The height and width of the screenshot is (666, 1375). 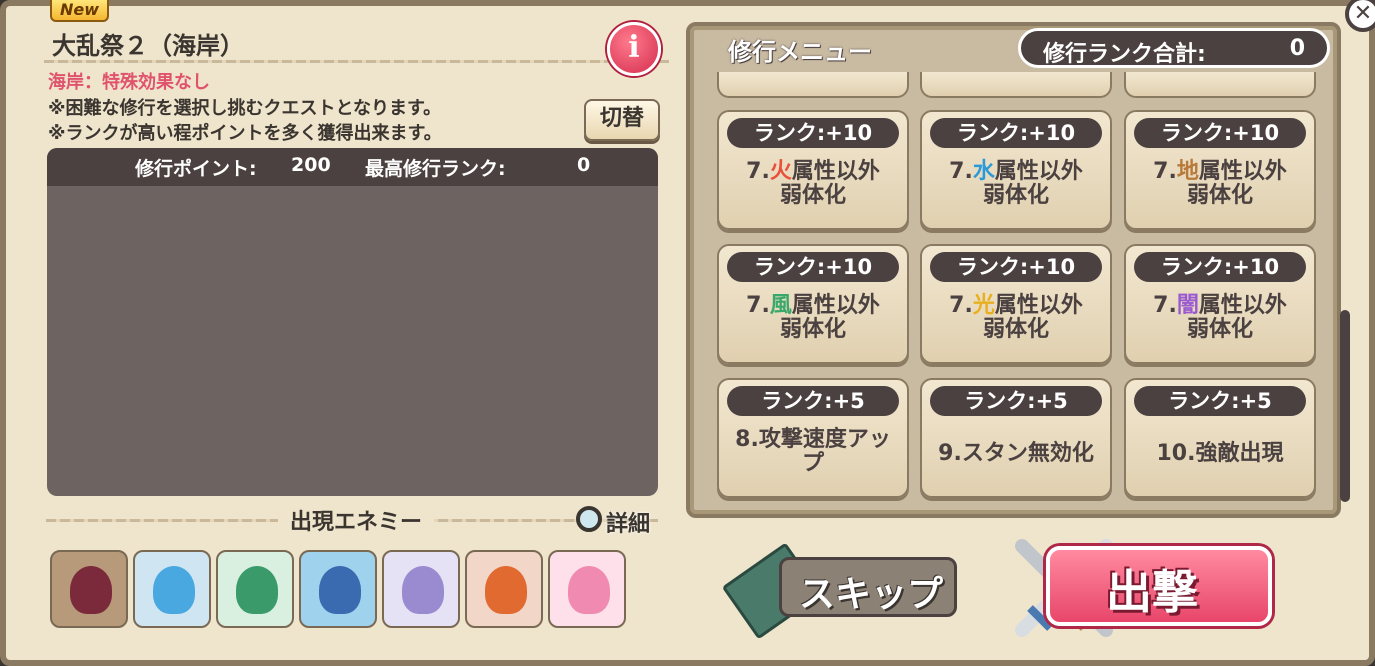 I want to click on trident-warrior-enemy-icon, so click(x=255, y=589).